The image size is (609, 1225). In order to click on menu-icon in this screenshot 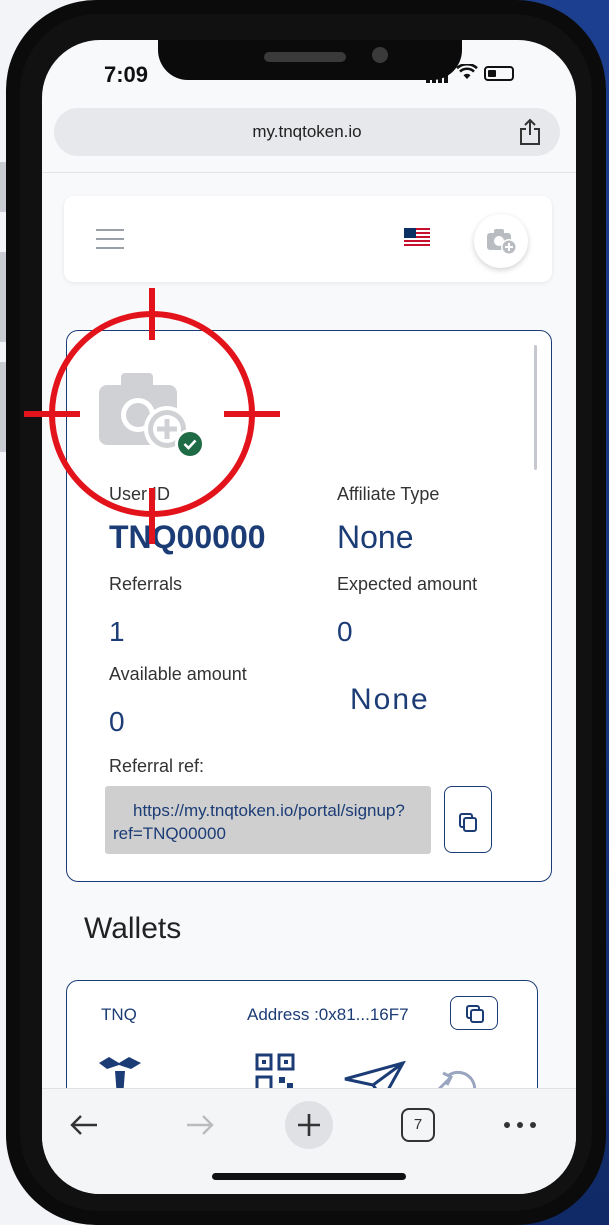, I will do `click(110, 242)`.